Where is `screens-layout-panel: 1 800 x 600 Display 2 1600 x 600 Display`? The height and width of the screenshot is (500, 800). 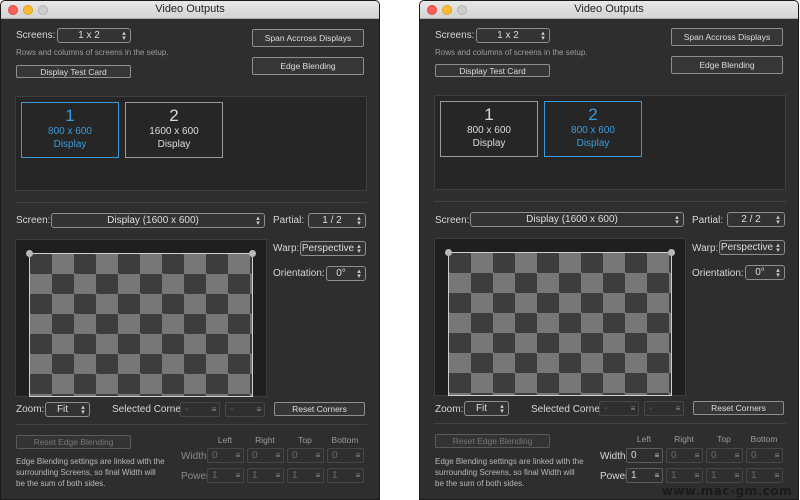
screens-layout-panel: 1 800 x 600 Display 2 1600 x 600 Display is located at coordinates (191, 143).